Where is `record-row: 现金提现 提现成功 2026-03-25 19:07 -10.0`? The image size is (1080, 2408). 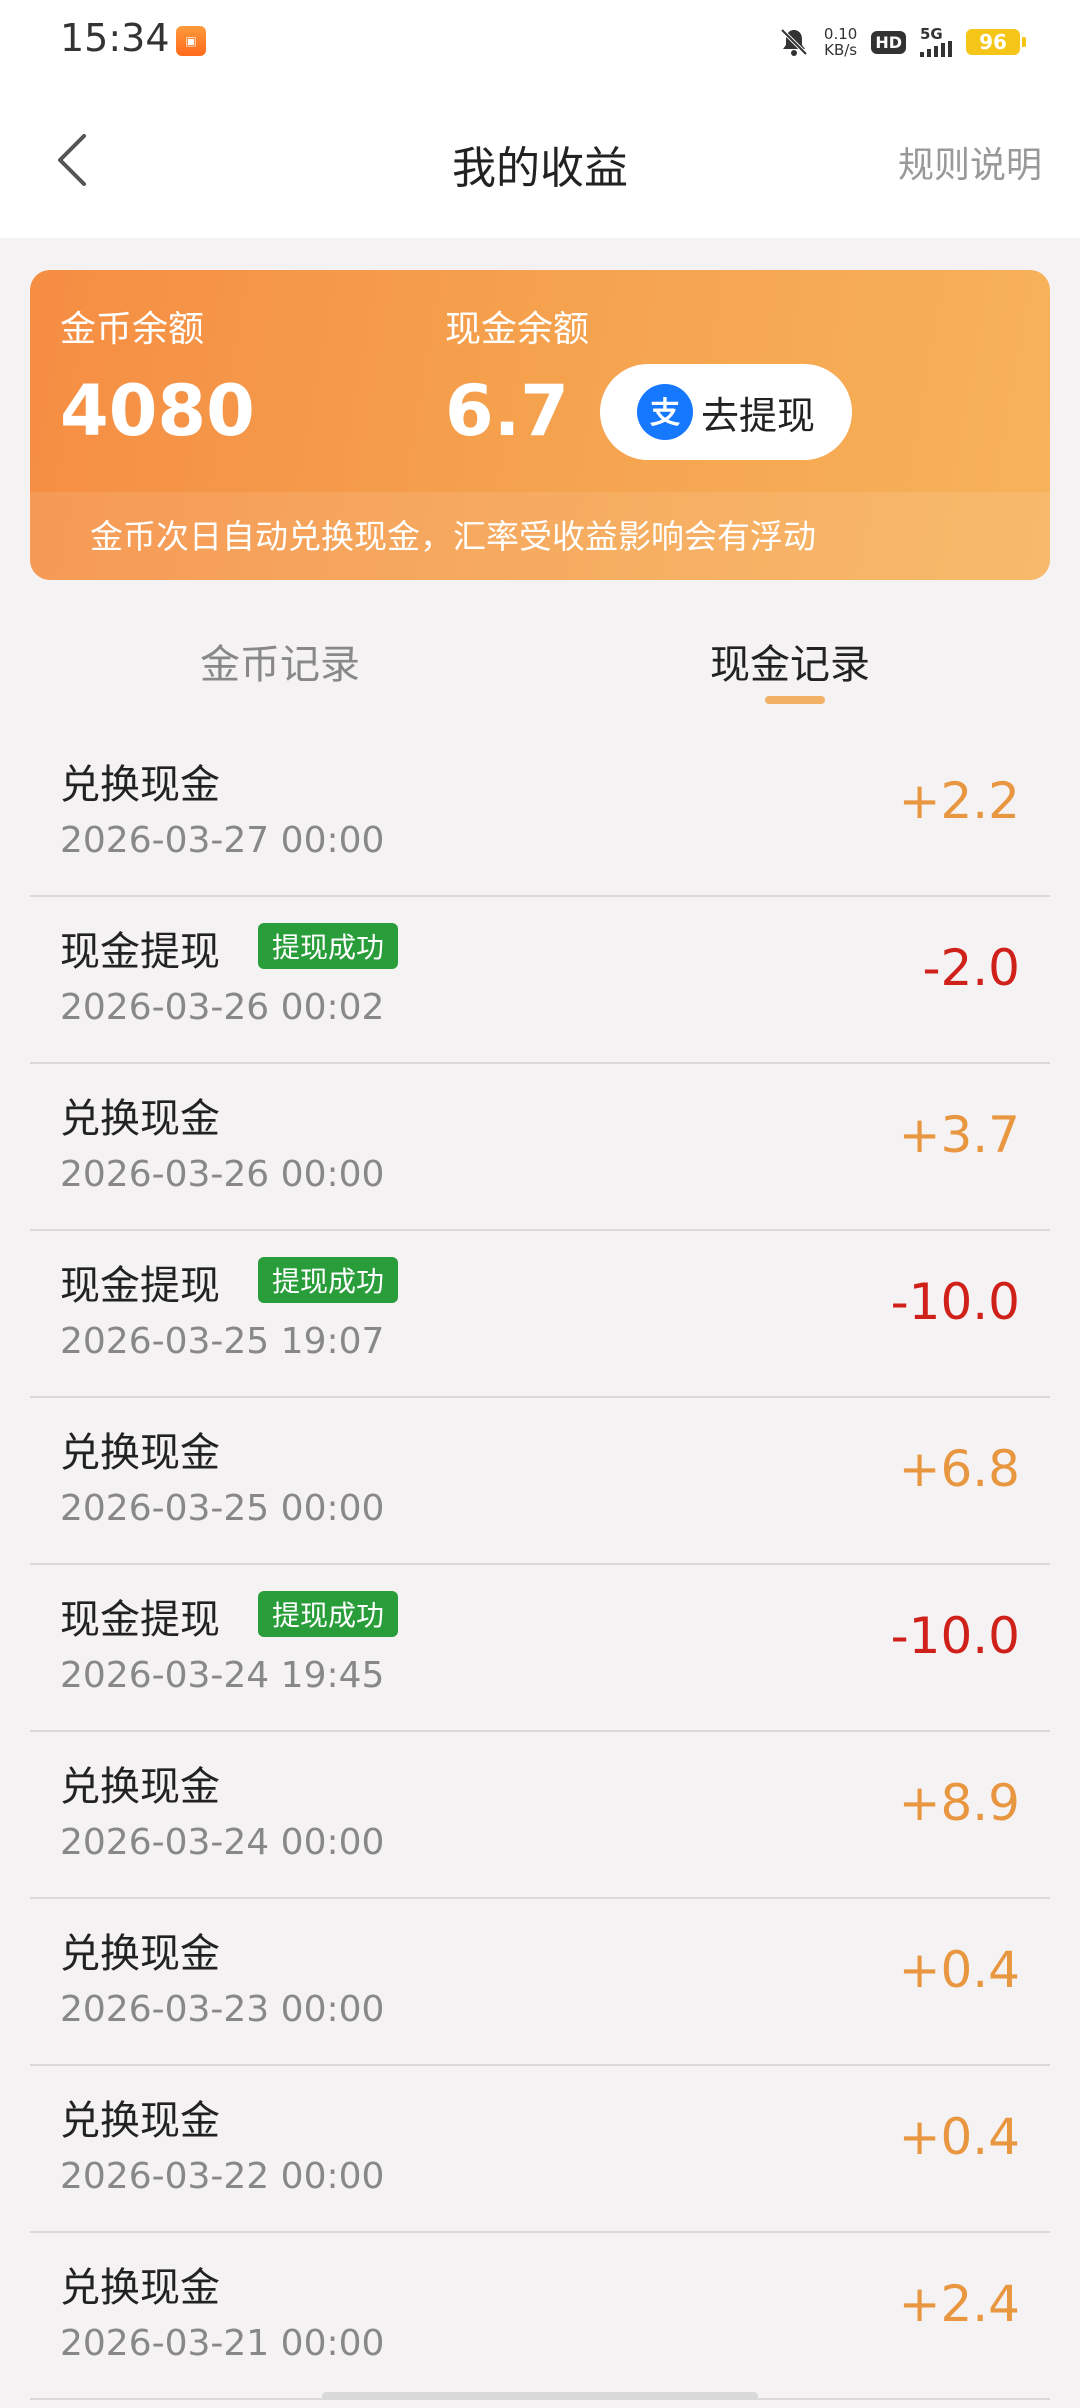 record-row: 现金提现 提现成功 2026-03-25 19:07 -10.0 is located at coordinates (540, 1314).